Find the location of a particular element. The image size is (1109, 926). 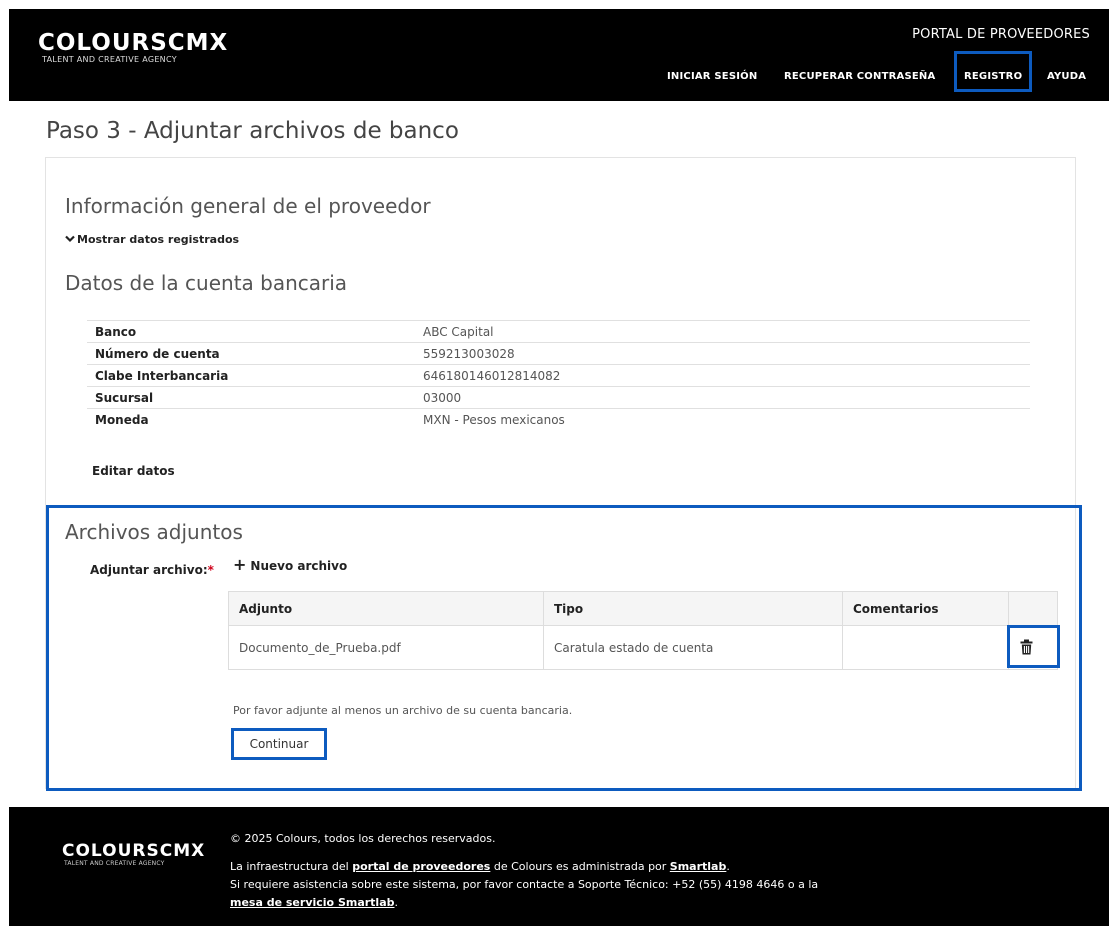

table-row: Número de cuenta 559213003028 is located at coordinates (558, 353).